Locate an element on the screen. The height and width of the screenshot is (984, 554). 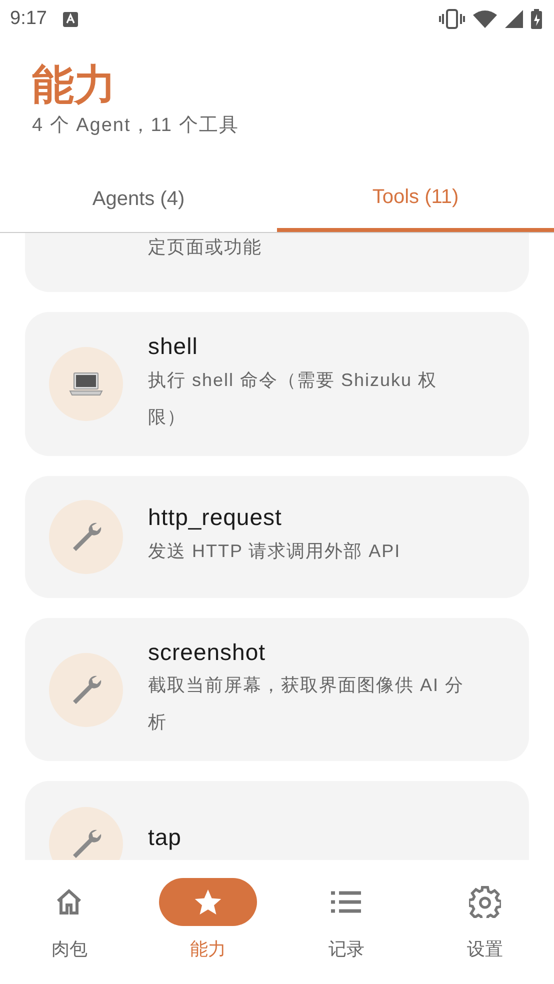
battery-icon is located at coordinates (536, 19).